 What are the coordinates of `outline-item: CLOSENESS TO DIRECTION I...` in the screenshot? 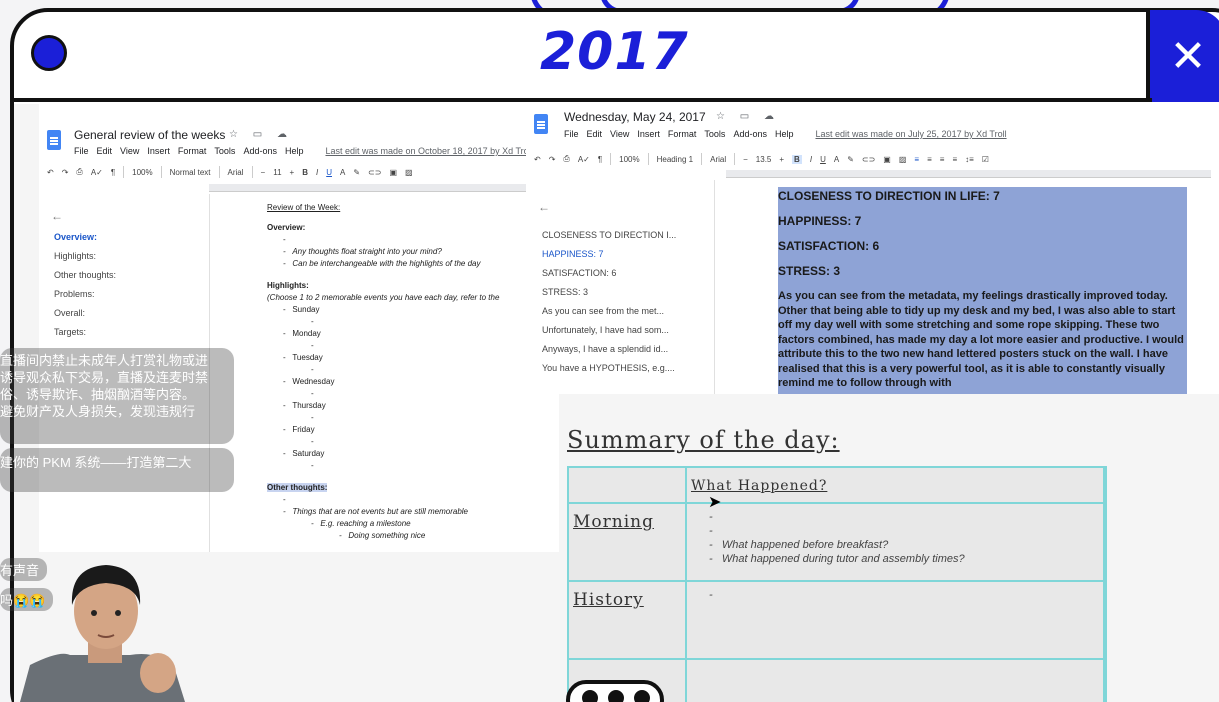 It's located at (617, 235).